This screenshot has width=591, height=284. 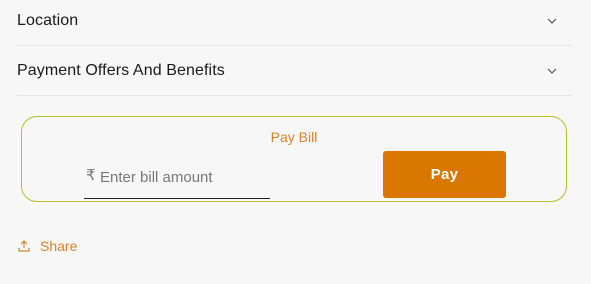 I want to click on share-icon, so click(x=24, y=246).